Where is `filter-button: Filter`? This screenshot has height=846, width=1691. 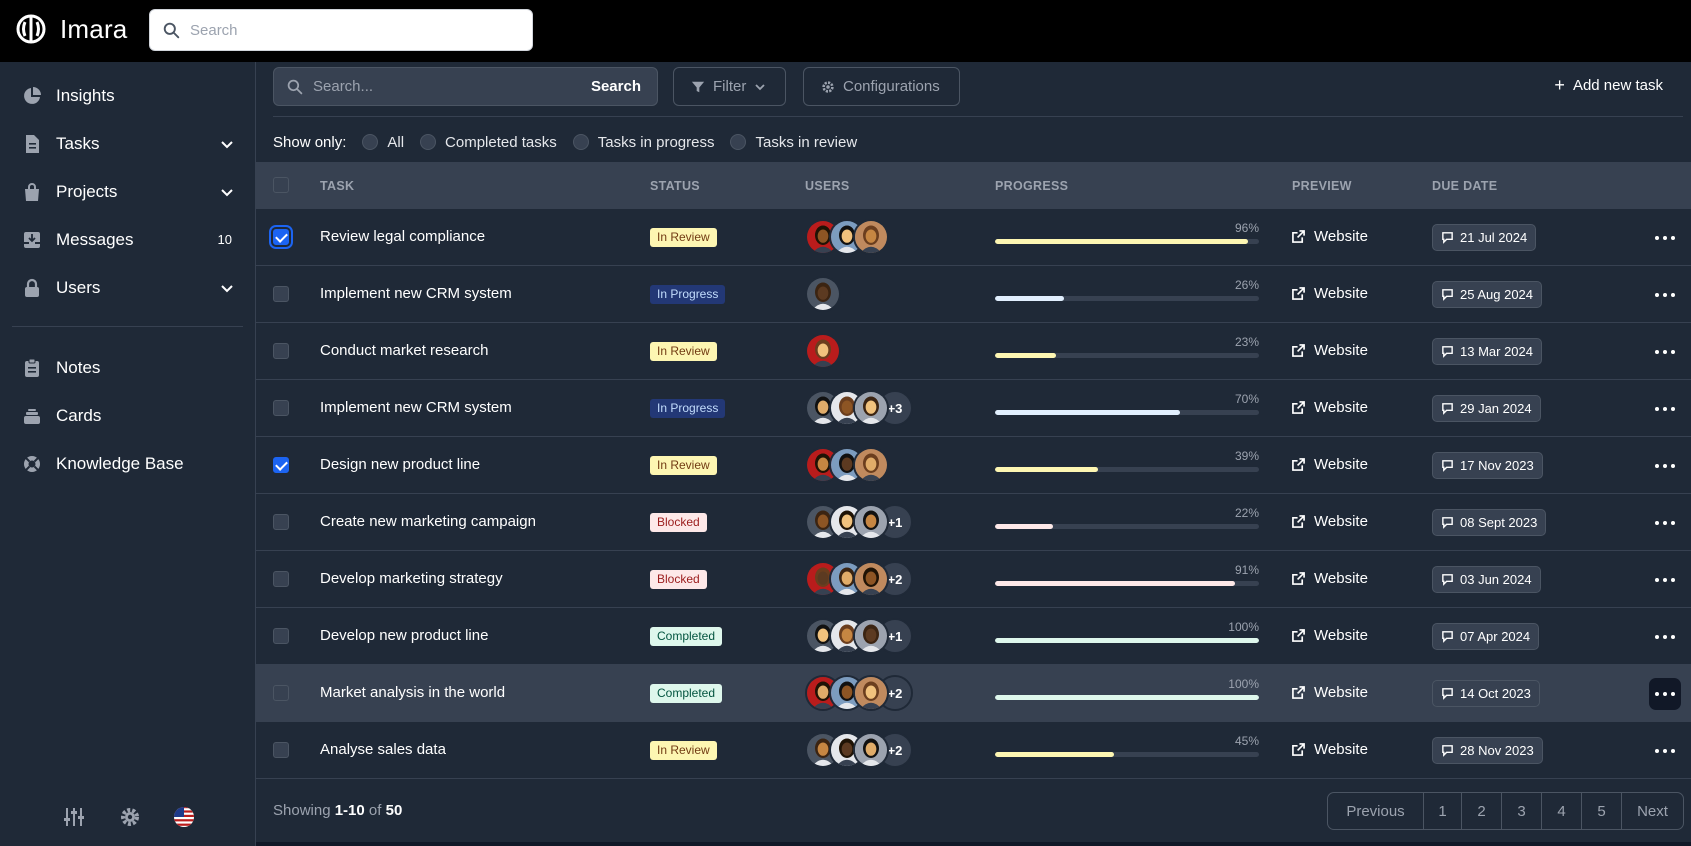
filter-button: Filter is located at coordinates (729, 86).